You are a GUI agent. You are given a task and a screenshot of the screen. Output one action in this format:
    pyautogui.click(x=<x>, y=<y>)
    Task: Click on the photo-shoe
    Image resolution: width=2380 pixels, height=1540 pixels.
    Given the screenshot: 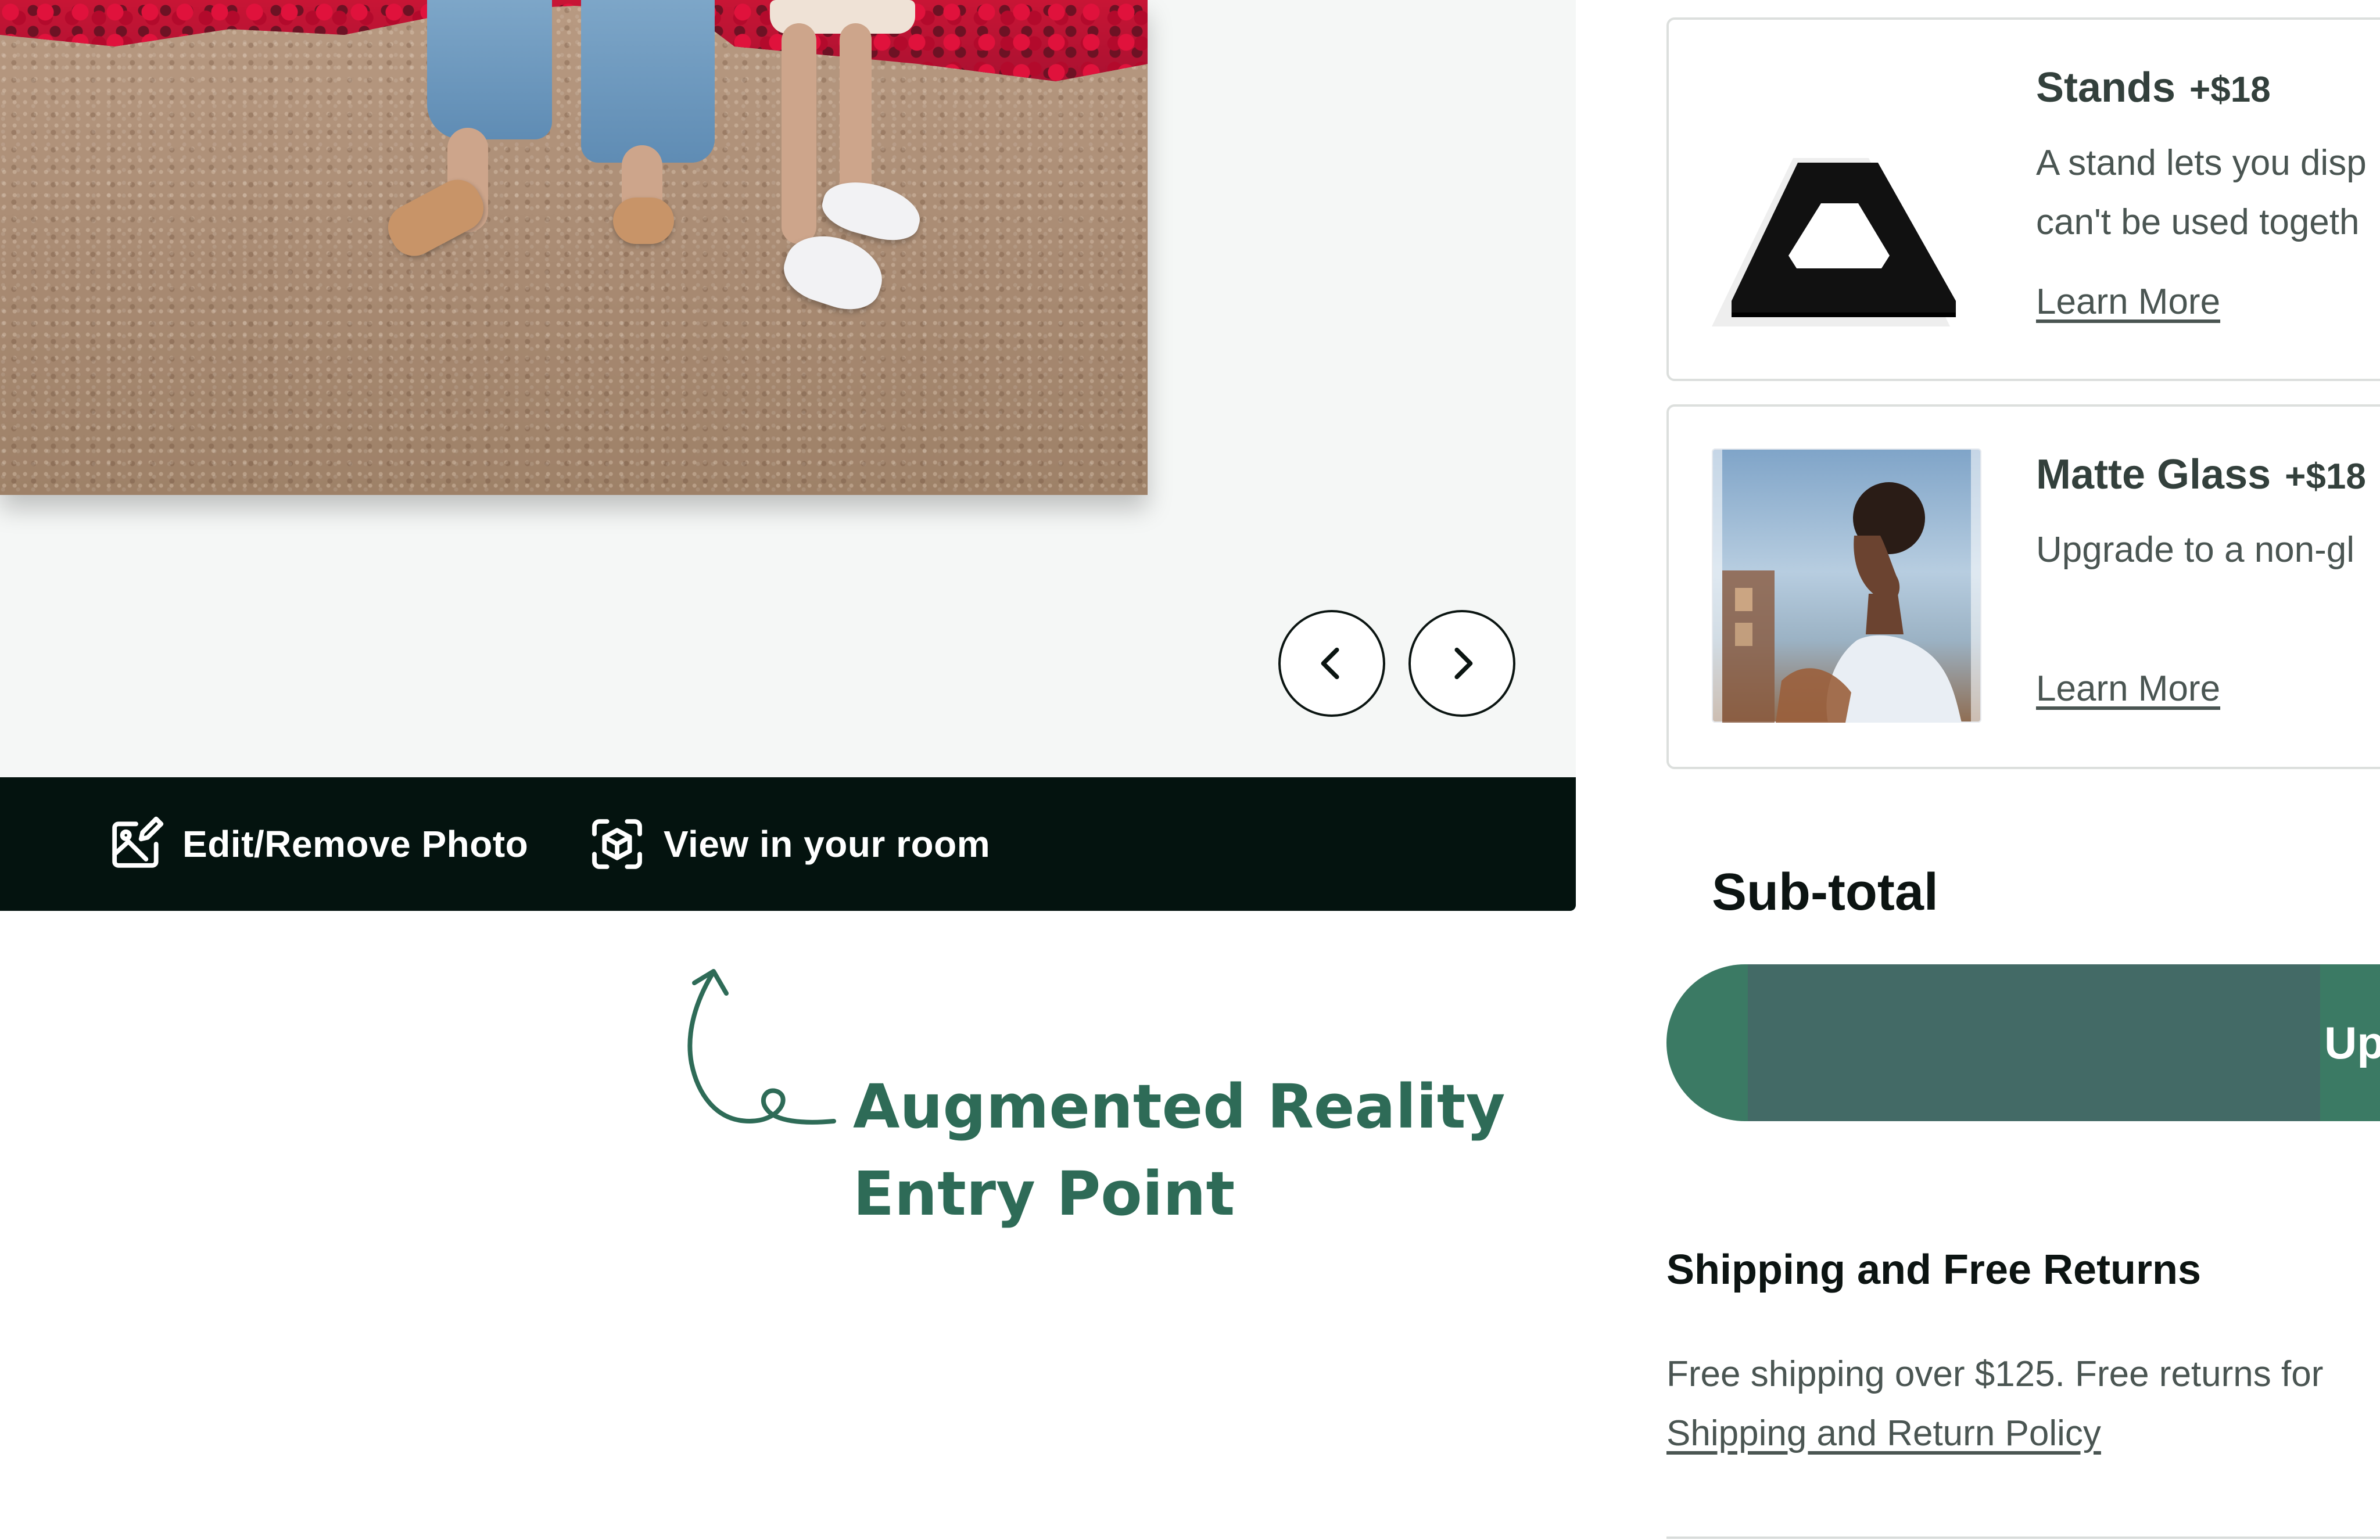 What is the action you would take?
    pyautogui.click(x=872, y=211)
    